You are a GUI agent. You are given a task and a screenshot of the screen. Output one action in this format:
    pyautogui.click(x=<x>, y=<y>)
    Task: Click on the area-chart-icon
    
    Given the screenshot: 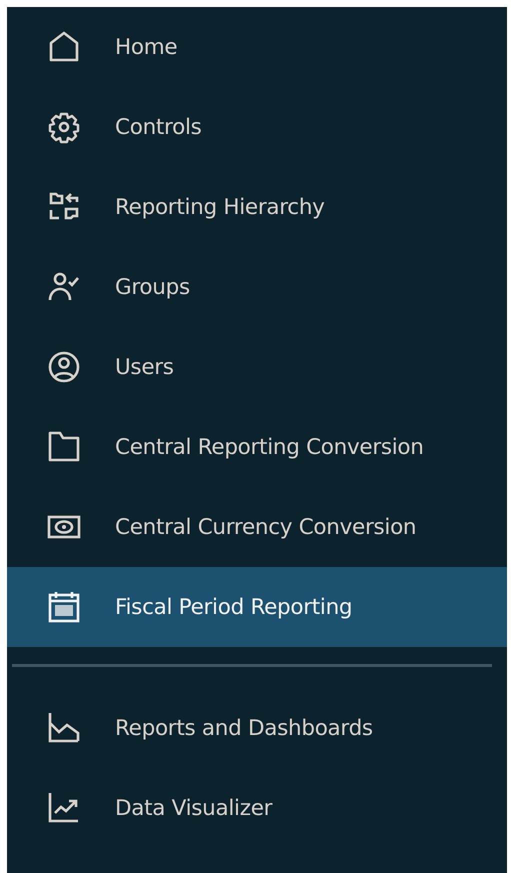 What is the action you would take?
    pyautogui.click(x=64, y=728)
    